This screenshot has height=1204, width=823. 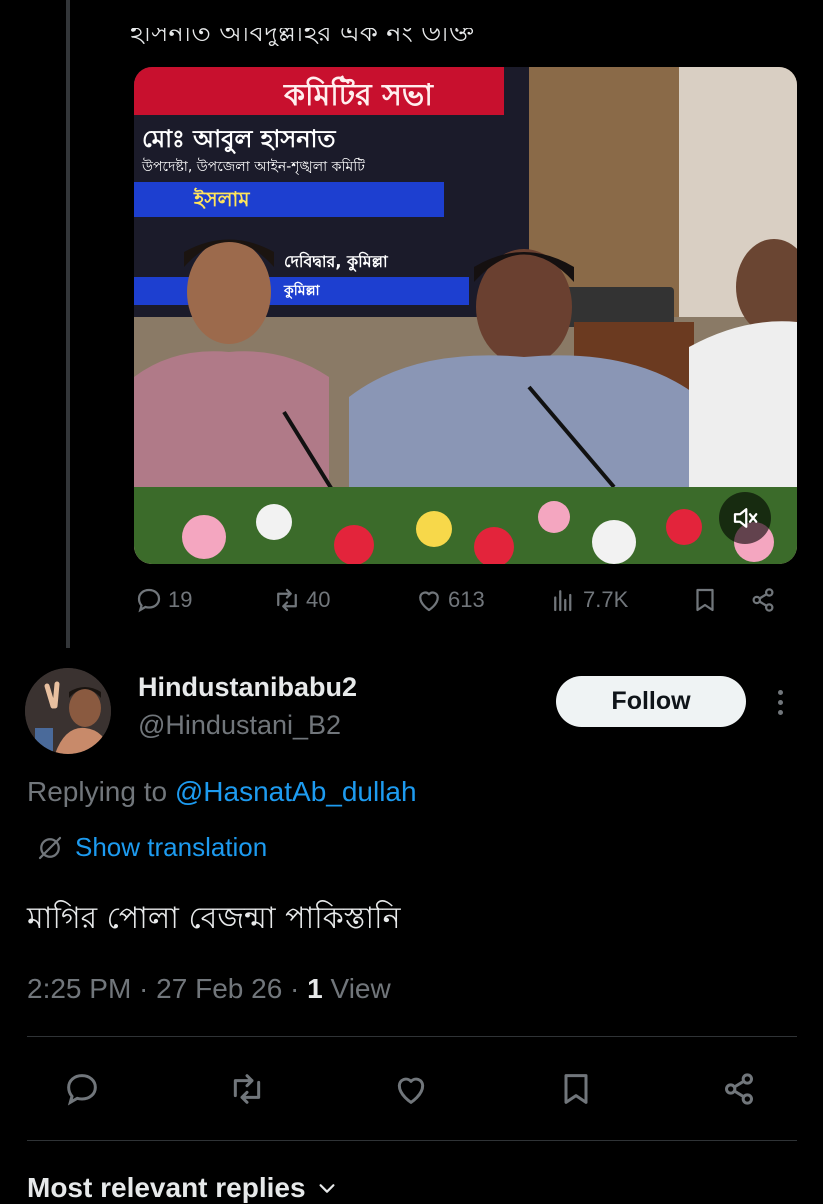 I want to click on tweet-time: 2:25 PM, so click(x=79, y=988).